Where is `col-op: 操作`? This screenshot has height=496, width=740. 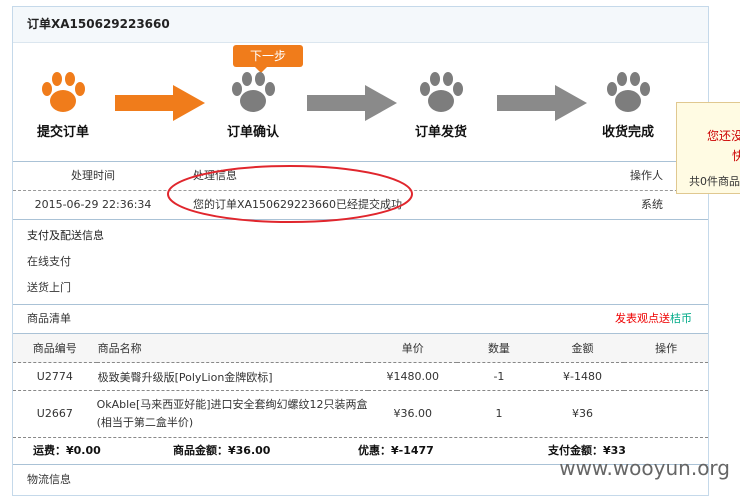
col-op: 操作 is located at coordinates (666, 348).